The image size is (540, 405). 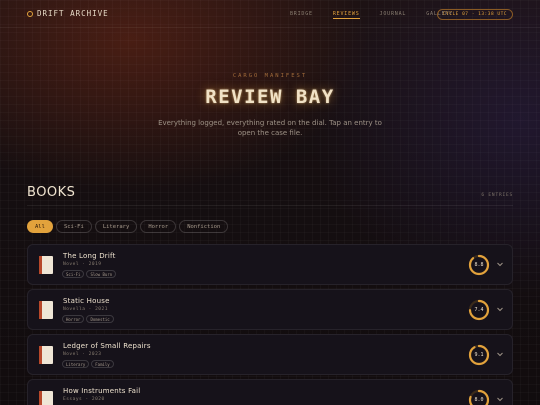 I want to click on rating-dial: 9.1, so click(x=479, y=355).